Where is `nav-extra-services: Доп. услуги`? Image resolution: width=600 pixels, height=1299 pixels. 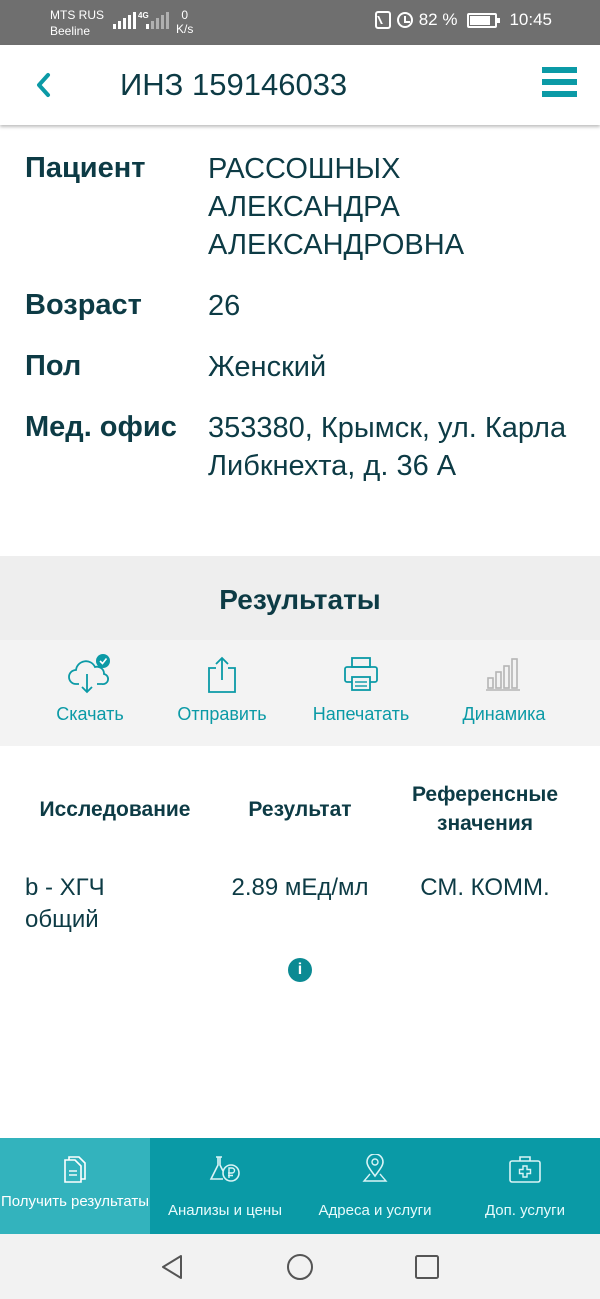 nav-extra-services: Доп. услуги is located at coordinates (525, 1186).